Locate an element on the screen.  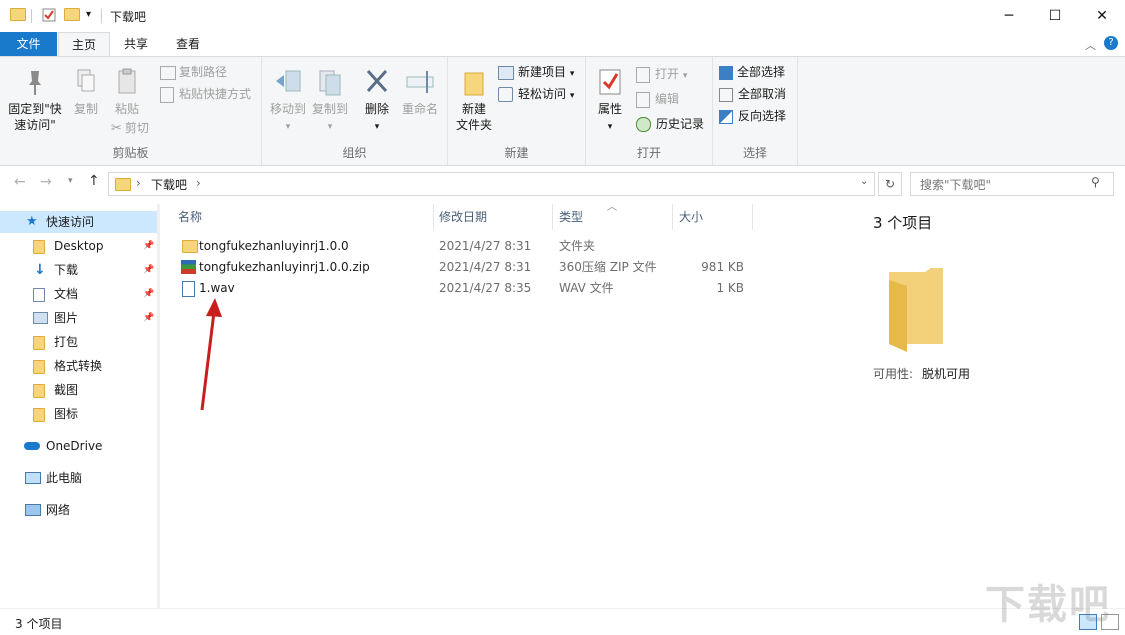
history-label: 历史记录 is located at coordinates (680, 124).